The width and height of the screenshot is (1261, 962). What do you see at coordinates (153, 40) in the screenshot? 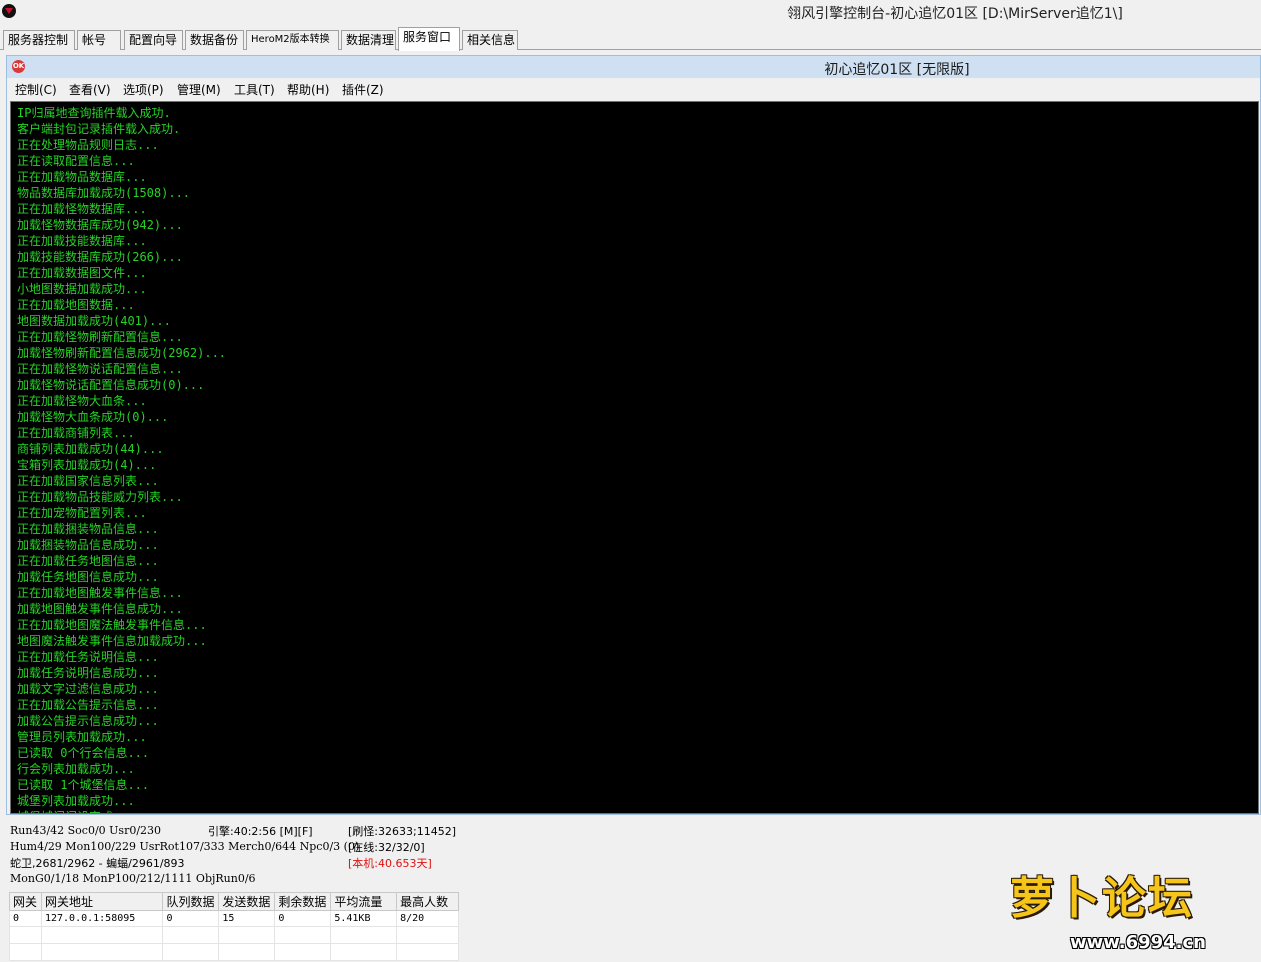
I see `tab-config-wizard: 配置向导` at bounding box center [153, 40].